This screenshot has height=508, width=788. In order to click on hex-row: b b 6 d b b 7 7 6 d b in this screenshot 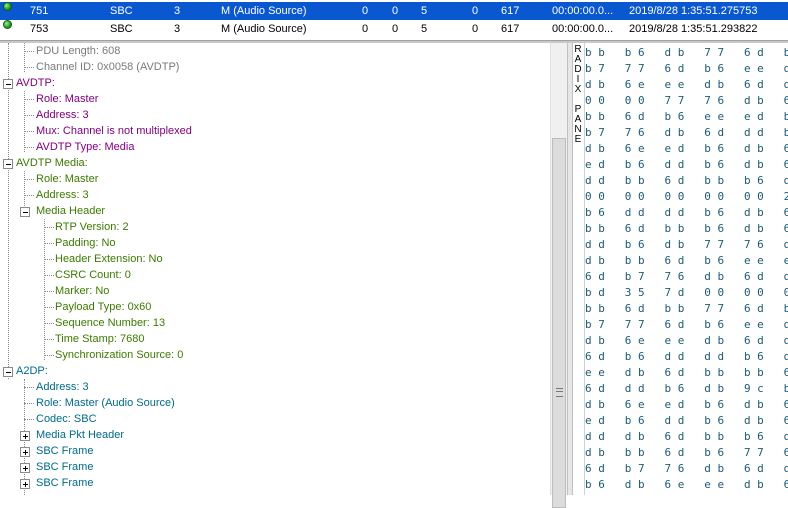, I will do `click(686, 309)`.